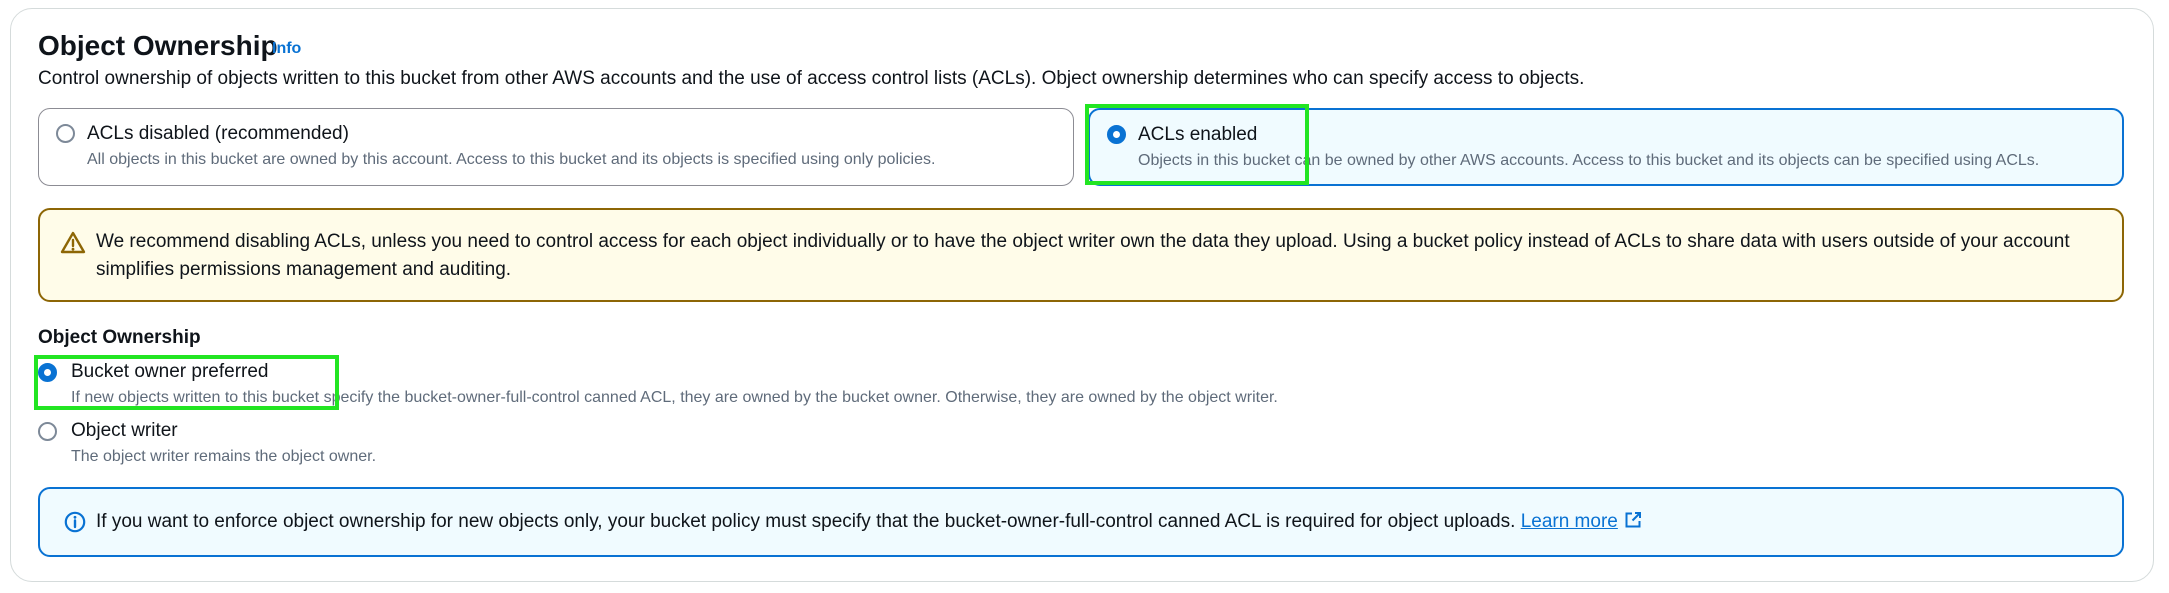 The width and height of the screenshot is (2169, 593). Describe the element at coordinates (47, 431) in the screenshot. I see `object-writer-radio` at that location.